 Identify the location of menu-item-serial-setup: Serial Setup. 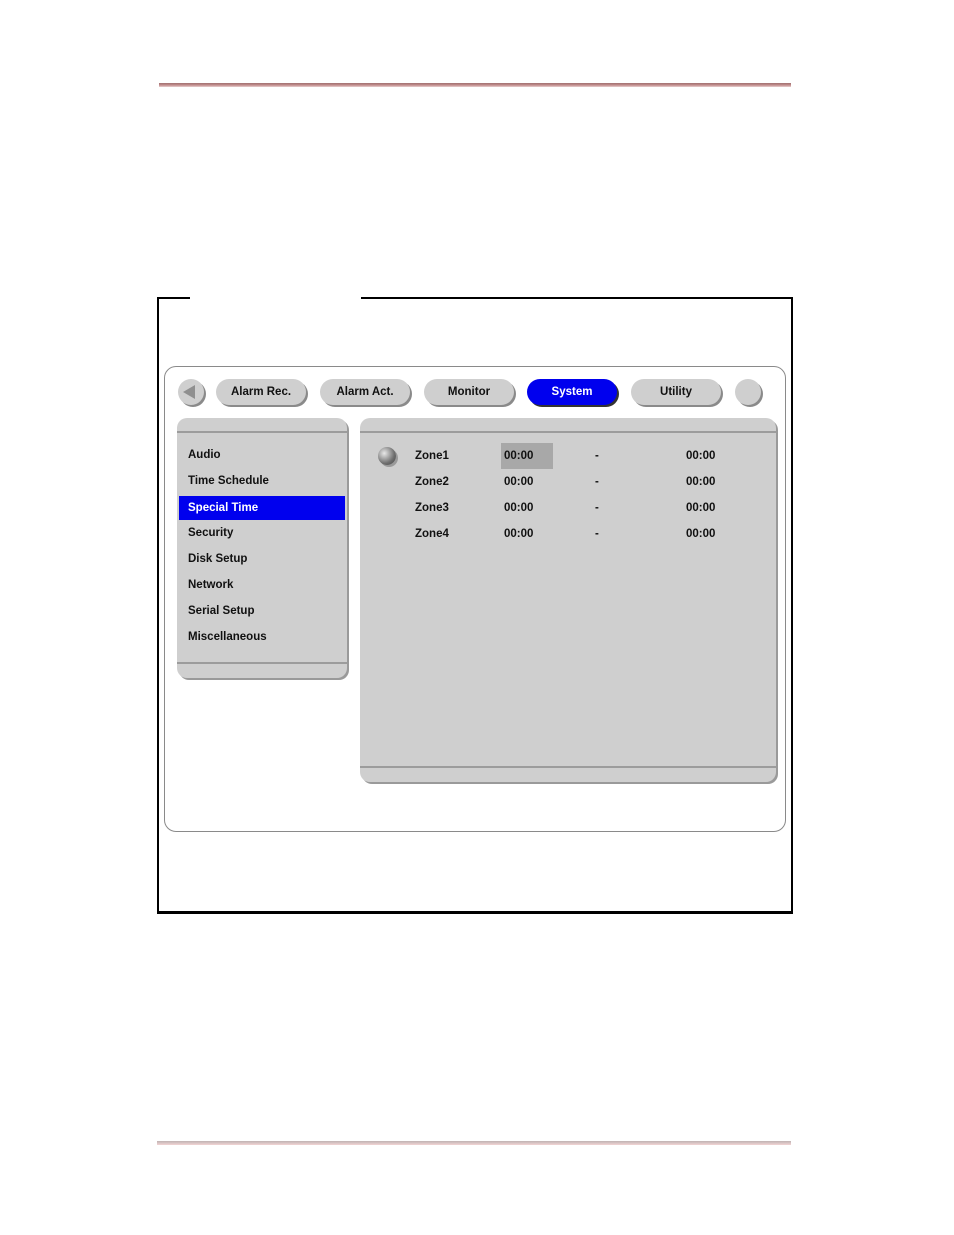
(262, 611).